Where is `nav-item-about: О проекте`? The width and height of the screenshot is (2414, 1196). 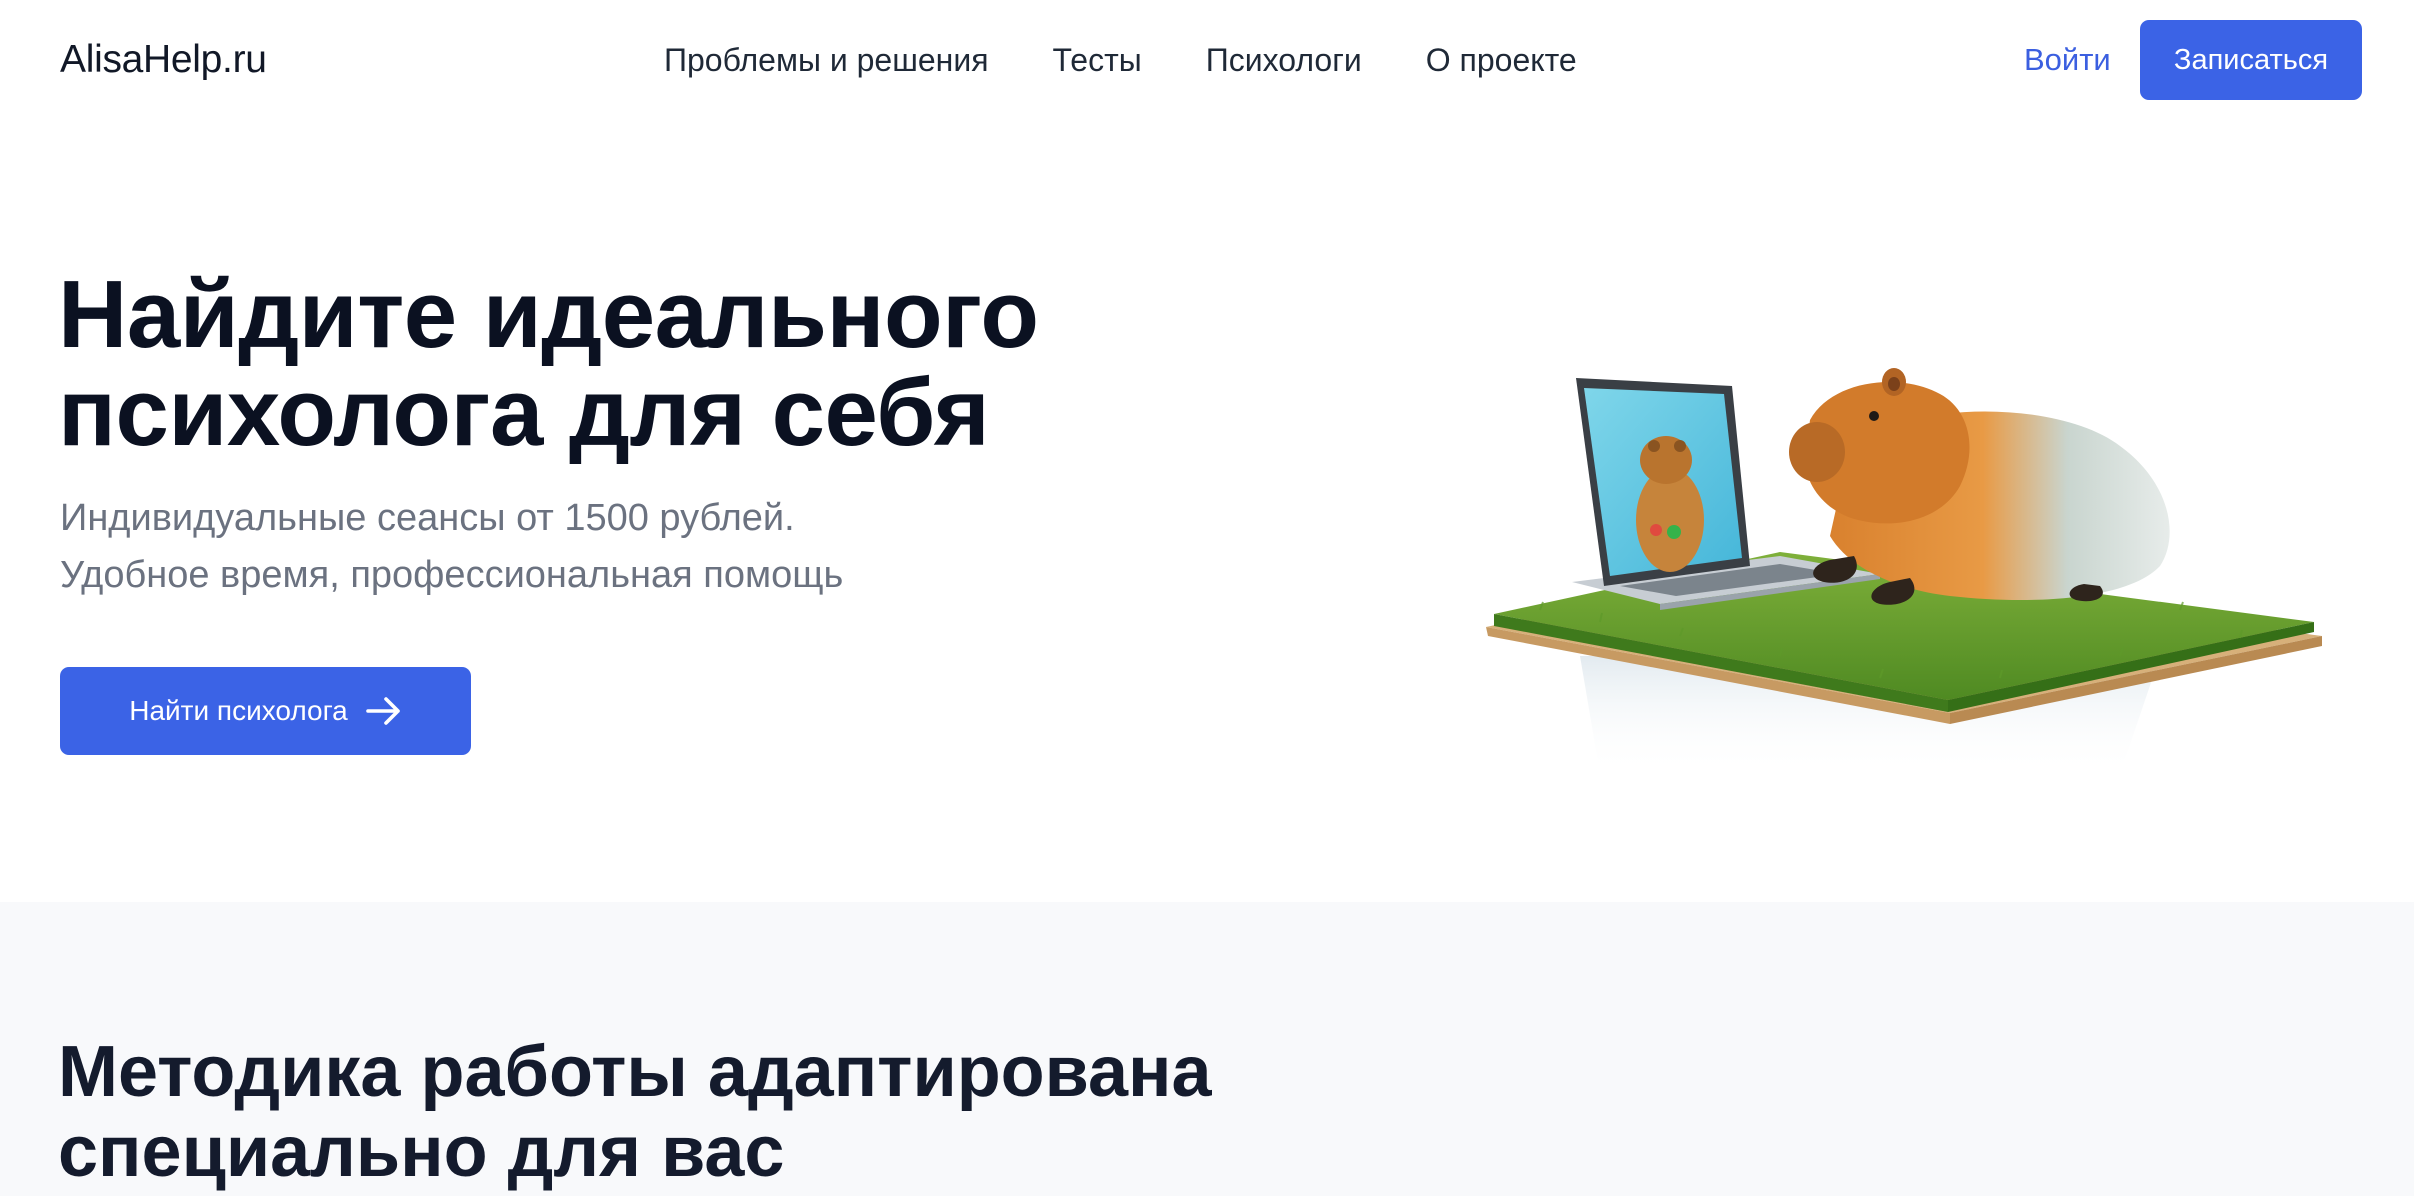
nav-item-about: О проекте is located at coordinates (1501, 60).